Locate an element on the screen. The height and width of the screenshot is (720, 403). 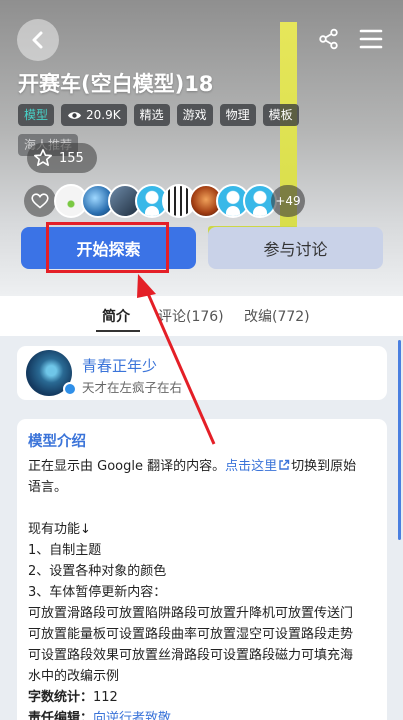
tag-label: 模型 is located at coordinates (36, 115).